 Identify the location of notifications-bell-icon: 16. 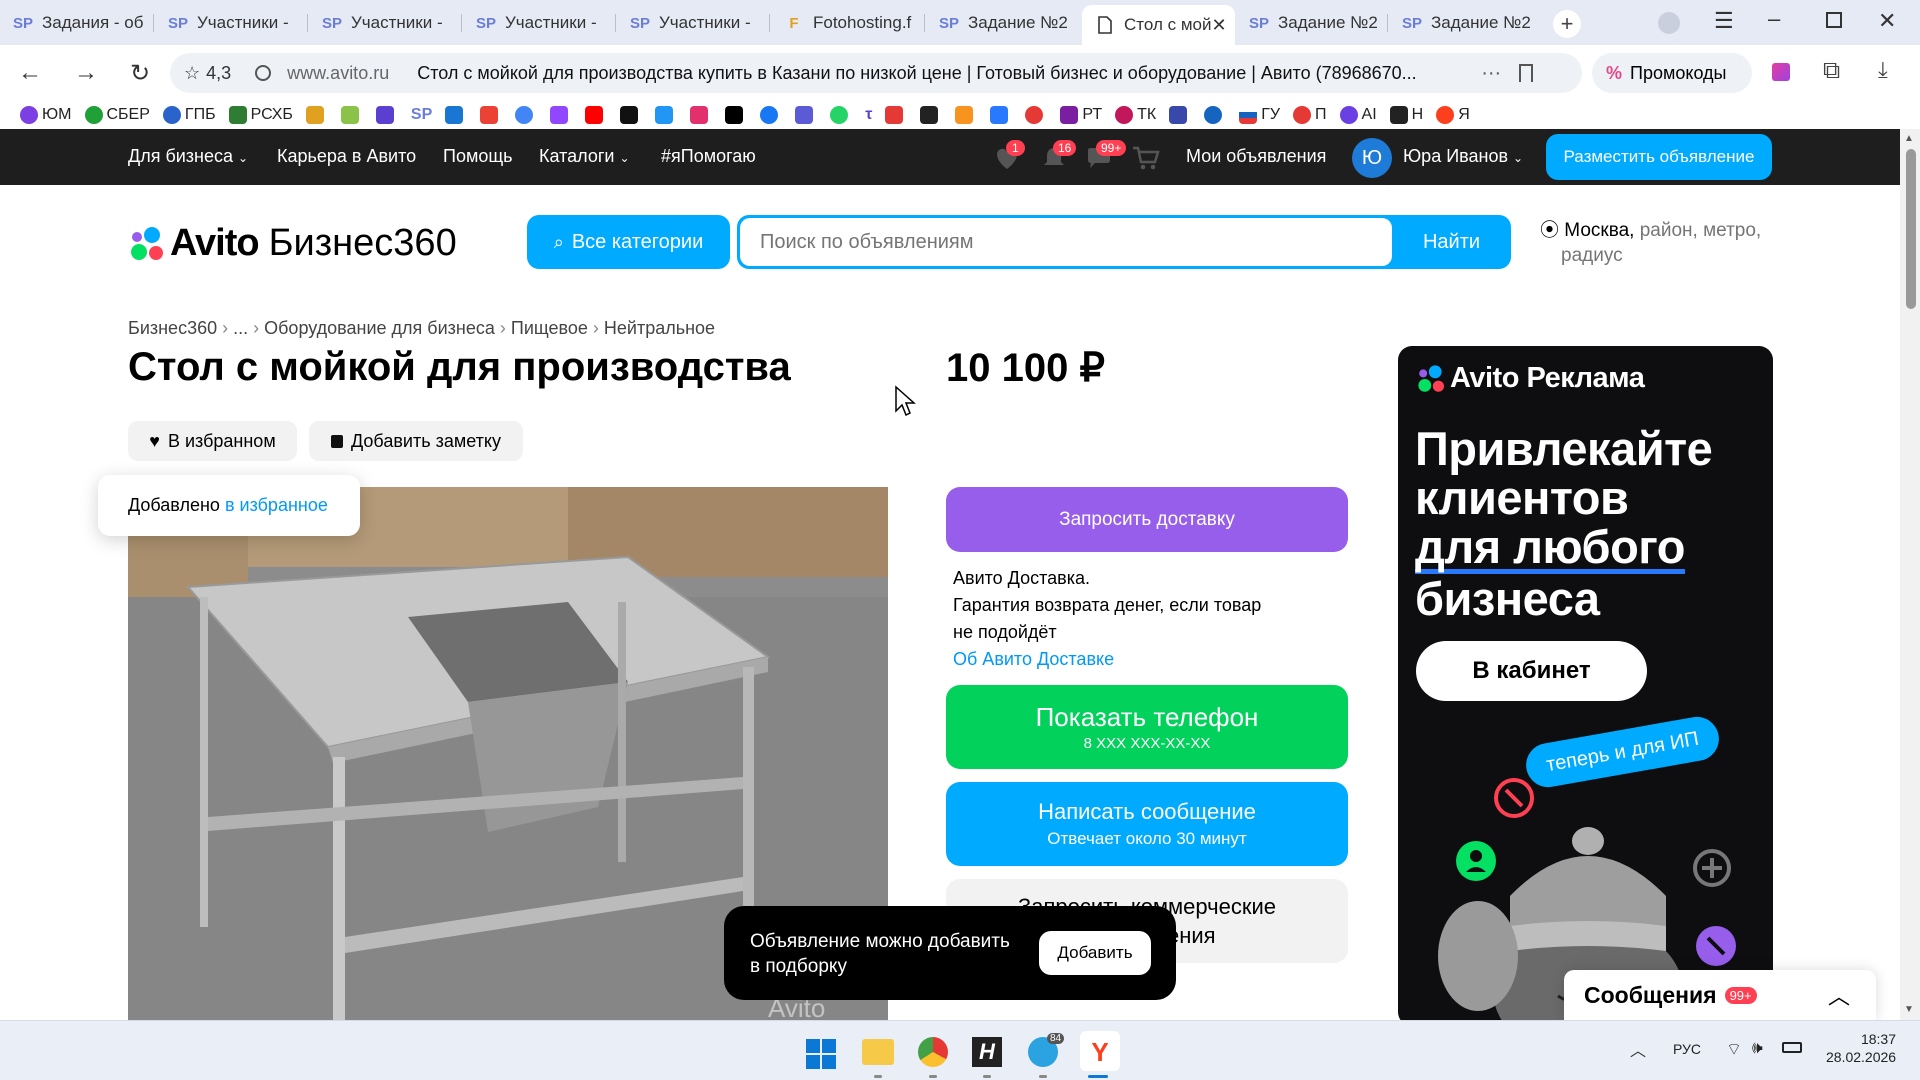
(1059, 158).